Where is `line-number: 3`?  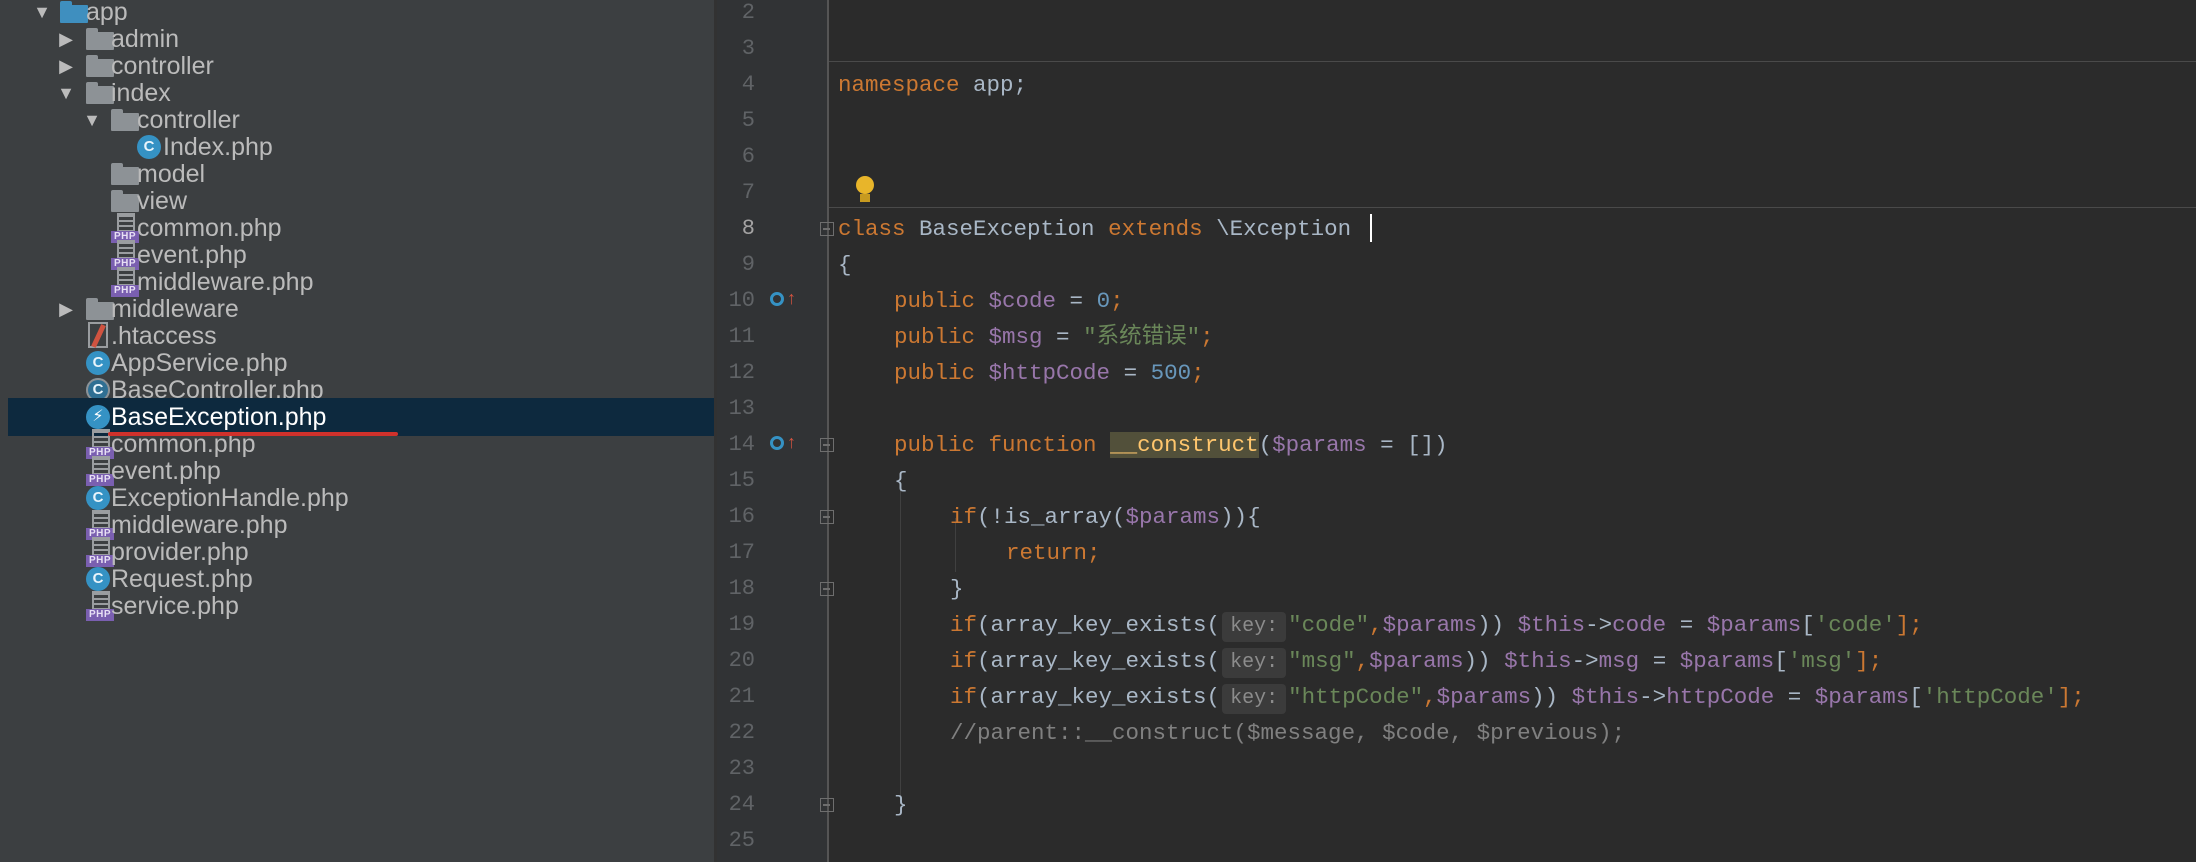 line-number: 3 is located at coordinates (748, 48).